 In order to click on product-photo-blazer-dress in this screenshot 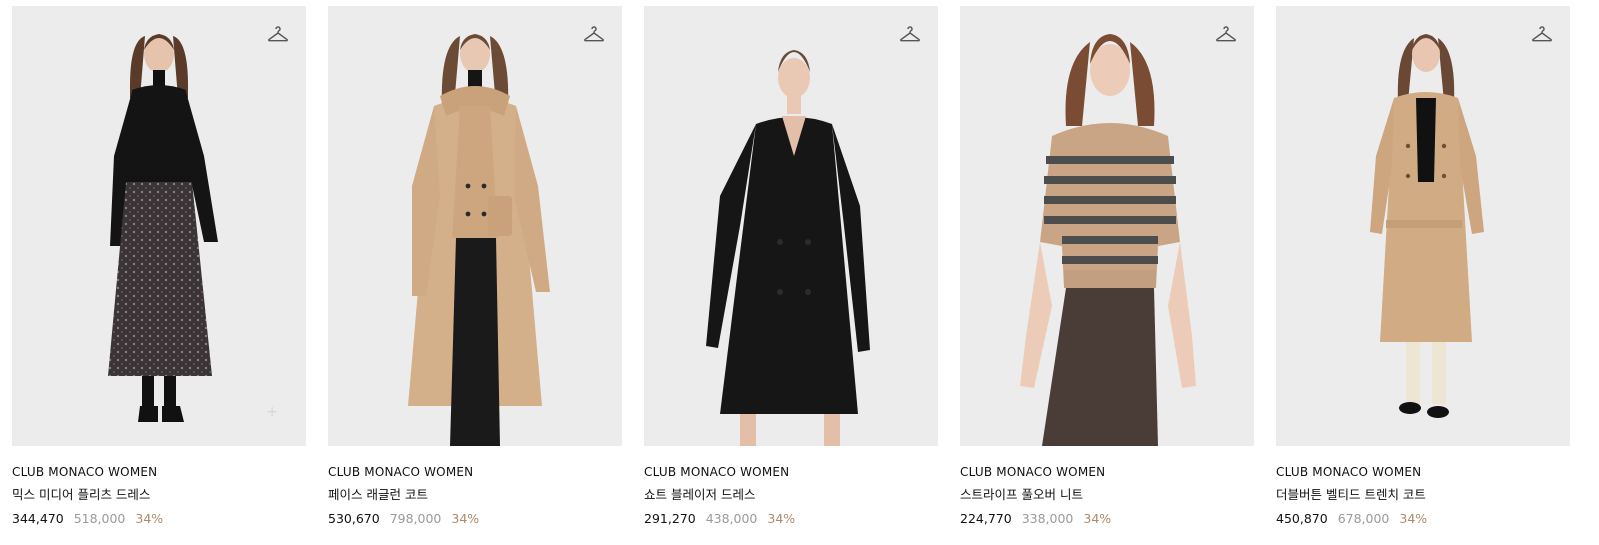, I will do `click(788, 248)`.